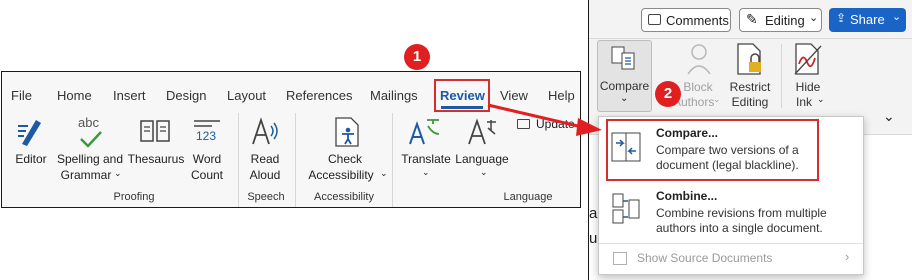 This screenshot has width=912, height=280. I want to click on thesaurus-button: Thesaurus, so click(156, 159).